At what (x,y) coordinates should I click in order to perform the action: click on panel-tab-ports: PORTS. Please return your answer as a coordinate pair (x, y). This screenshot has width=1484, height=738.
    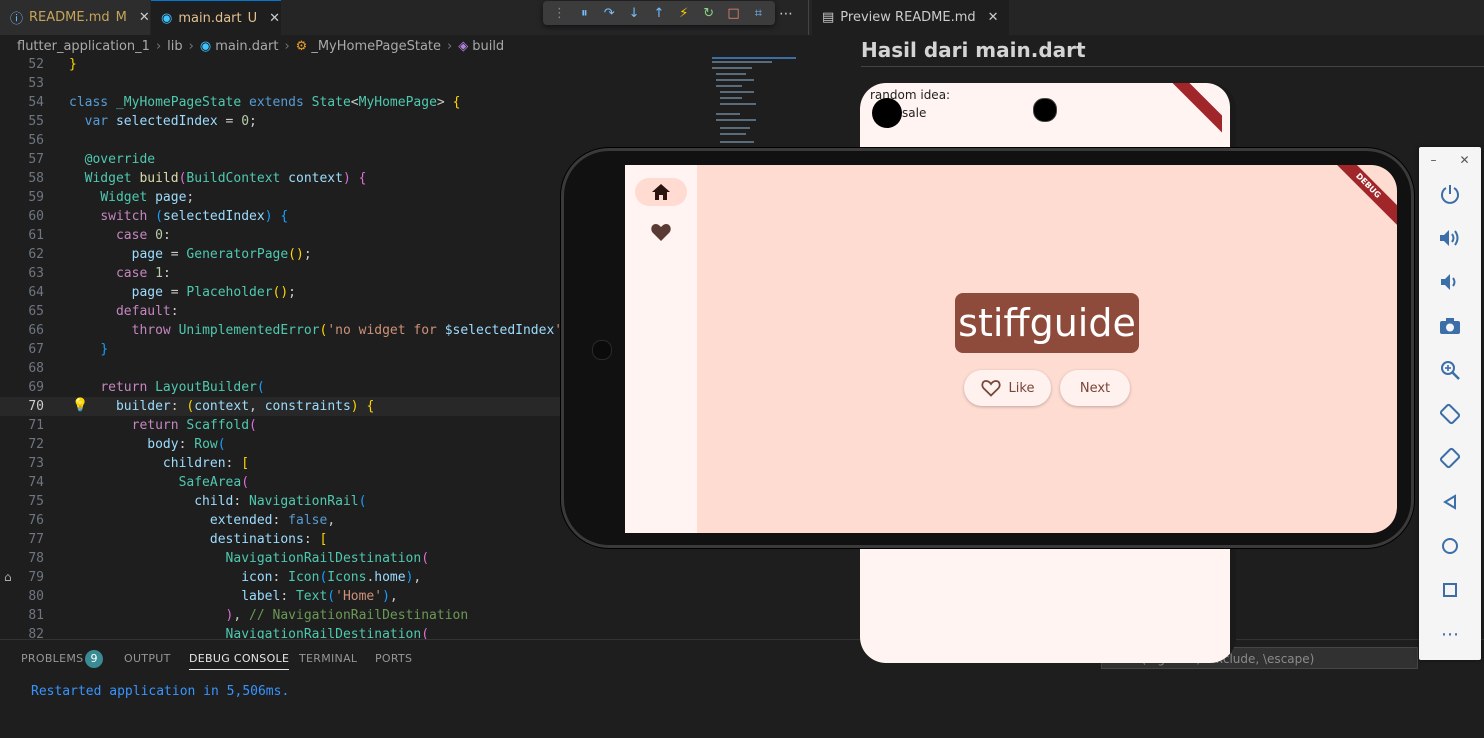
    Looking at the image, I should click on (393, 658).